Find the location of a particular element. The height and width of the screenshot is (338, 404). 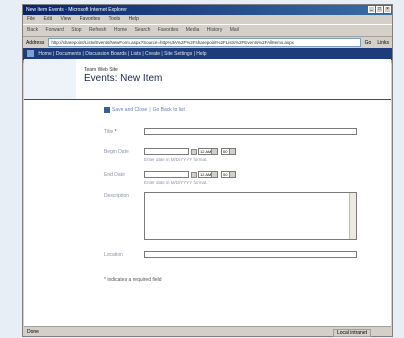

favorites-button: Favorites is located at coordinates (168, 30).